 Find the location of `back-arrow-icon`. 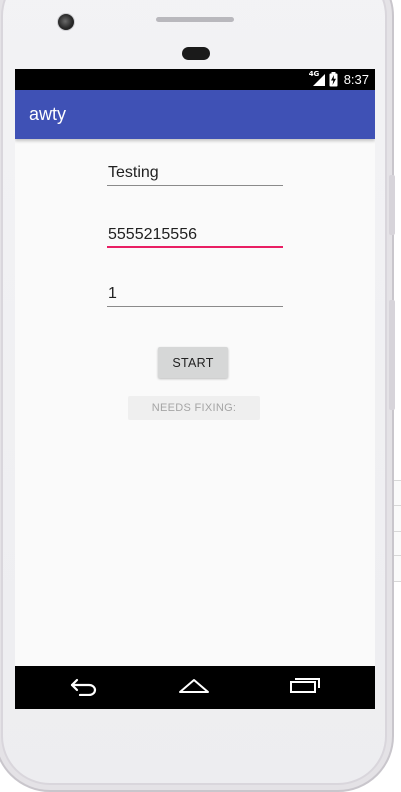

back-arrow-icon is located at coordinates (85, 688).